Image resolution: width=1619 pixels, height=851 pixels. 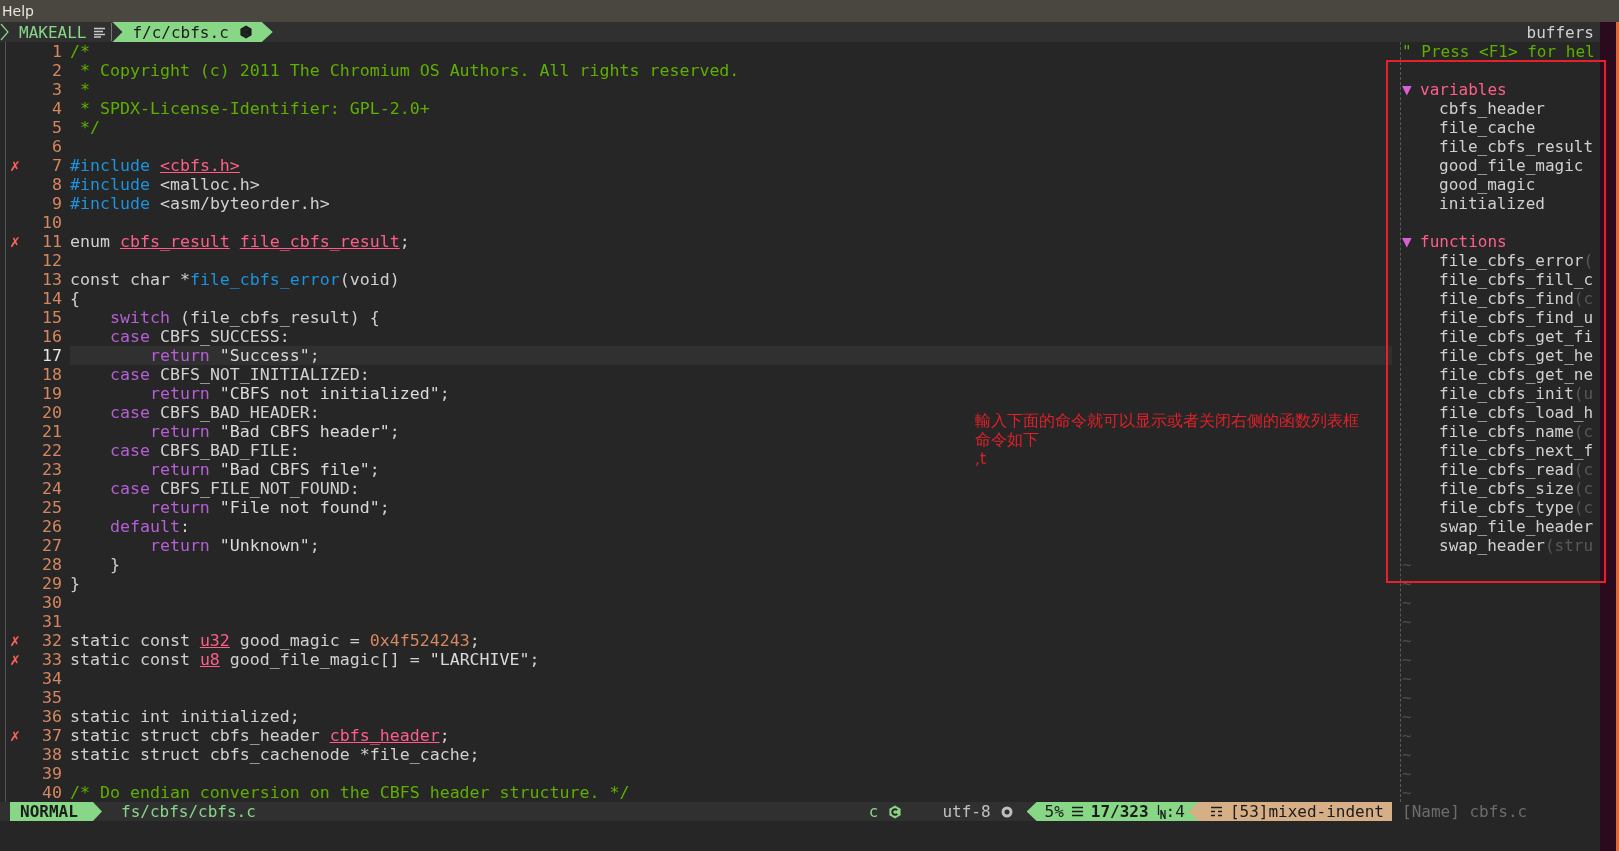 What do you see at coordinates (245, 32) in the screenshot?
I see `c-language-icon` at bounding box center [245, 32].